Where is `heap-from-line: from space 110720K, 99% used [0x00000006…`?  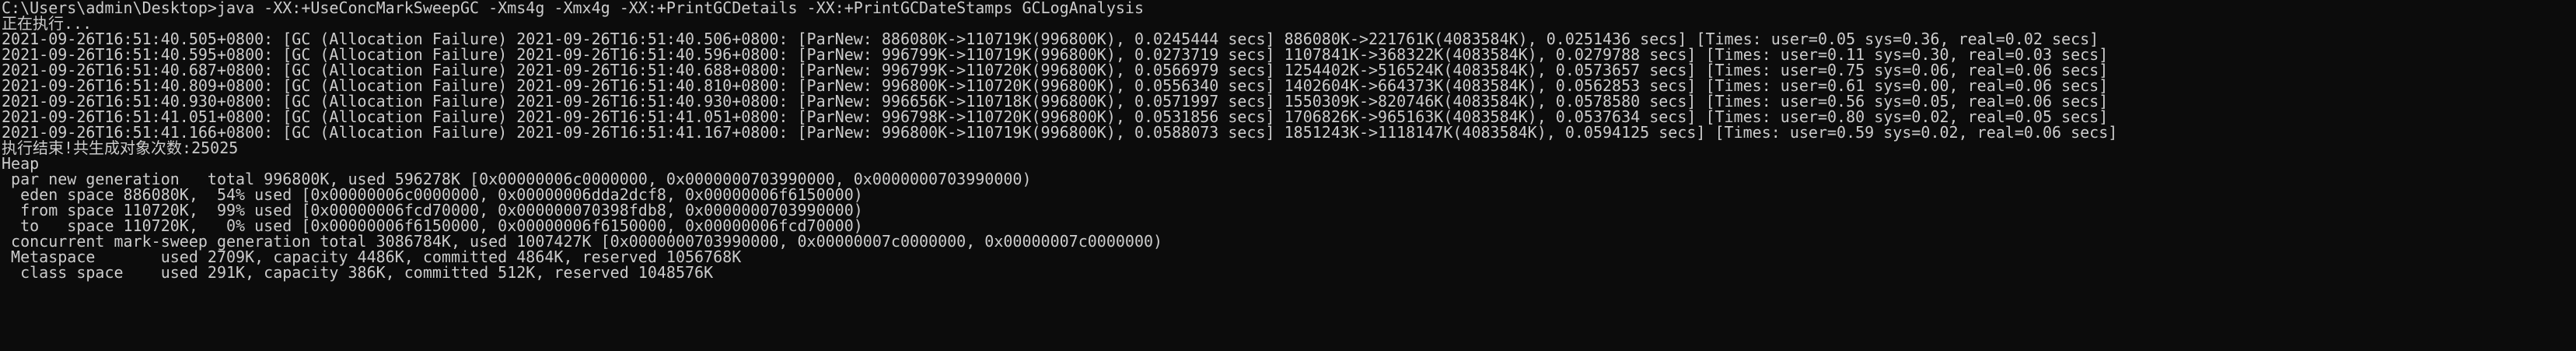 heap-from-line: from space 110720K, 99% used [0x00000006… is located at coordinates (432, 210).